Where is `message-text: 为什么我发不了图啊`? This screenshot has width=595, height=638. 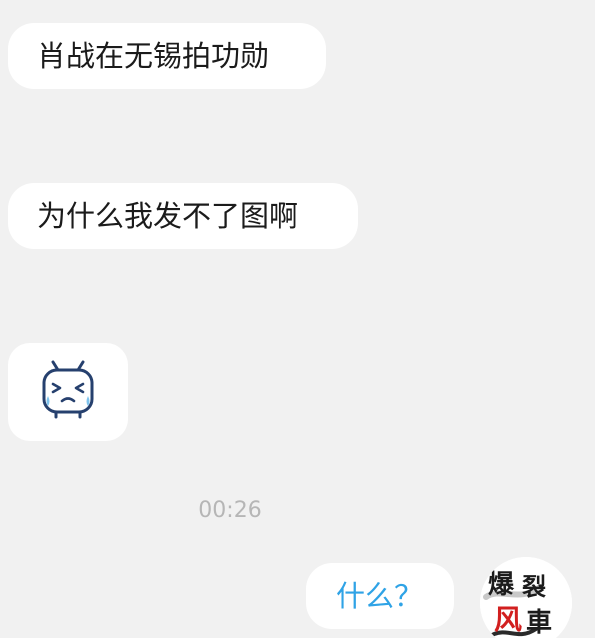 message-text: 为什么我发不了图啊 is located at coordinates (168, 215).